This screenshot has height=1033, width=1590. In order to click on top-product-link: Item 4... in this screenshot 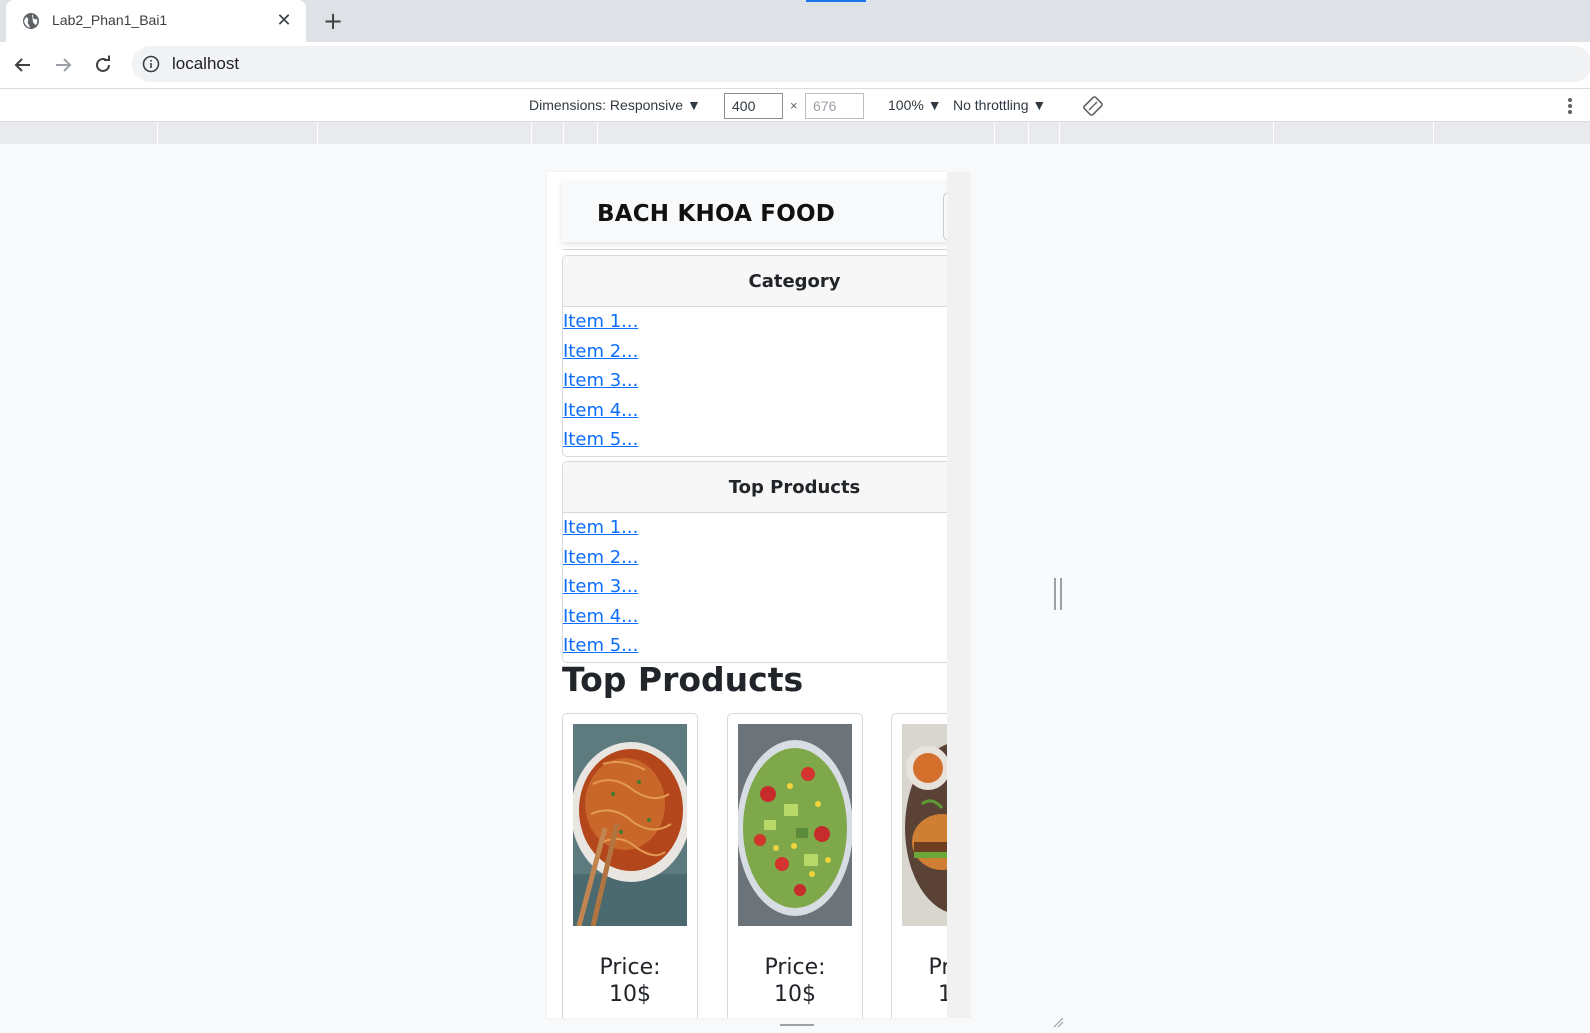, I will do `click(600, 616)`.